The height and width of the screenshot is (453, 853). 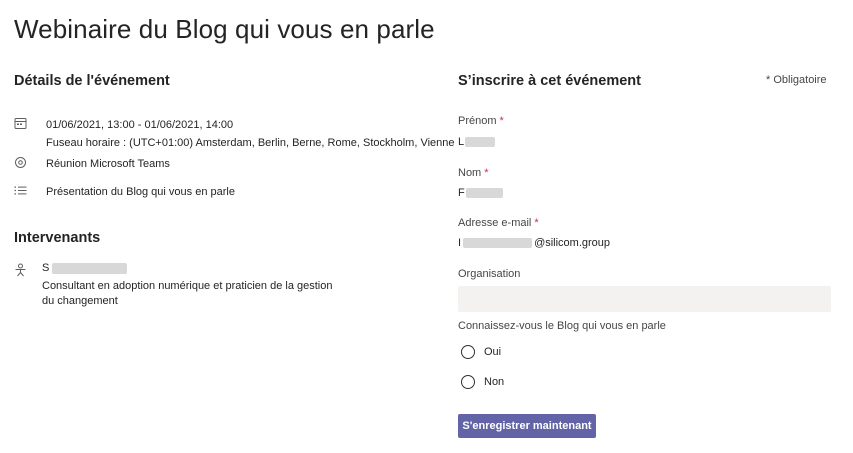 I want to click on event-location: Réunion Microsoft Teams, so click(x=108, y=164).